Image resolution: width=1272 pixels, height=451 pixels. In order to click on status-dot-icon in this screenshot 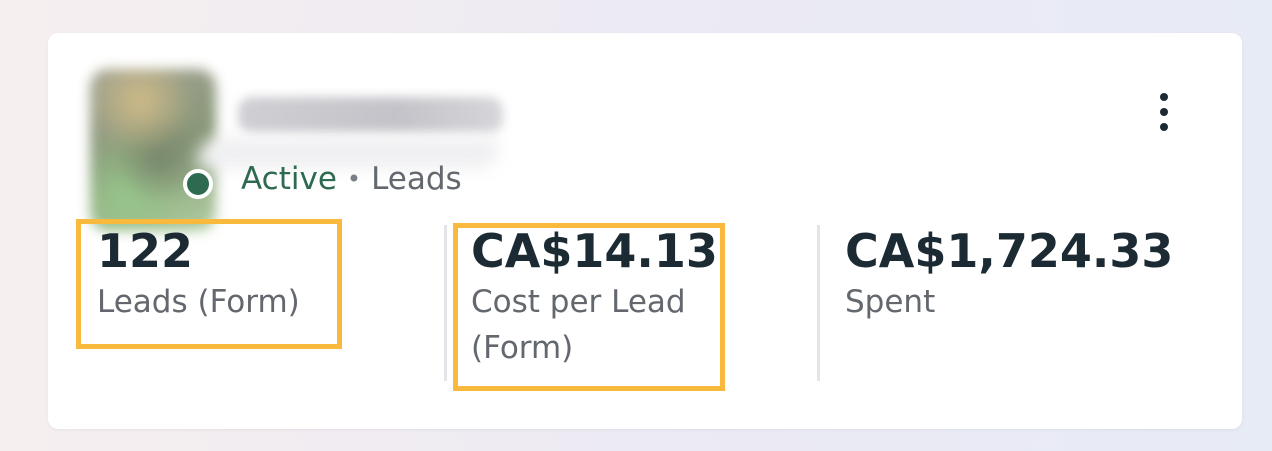, I will do `click(198, 184)`.